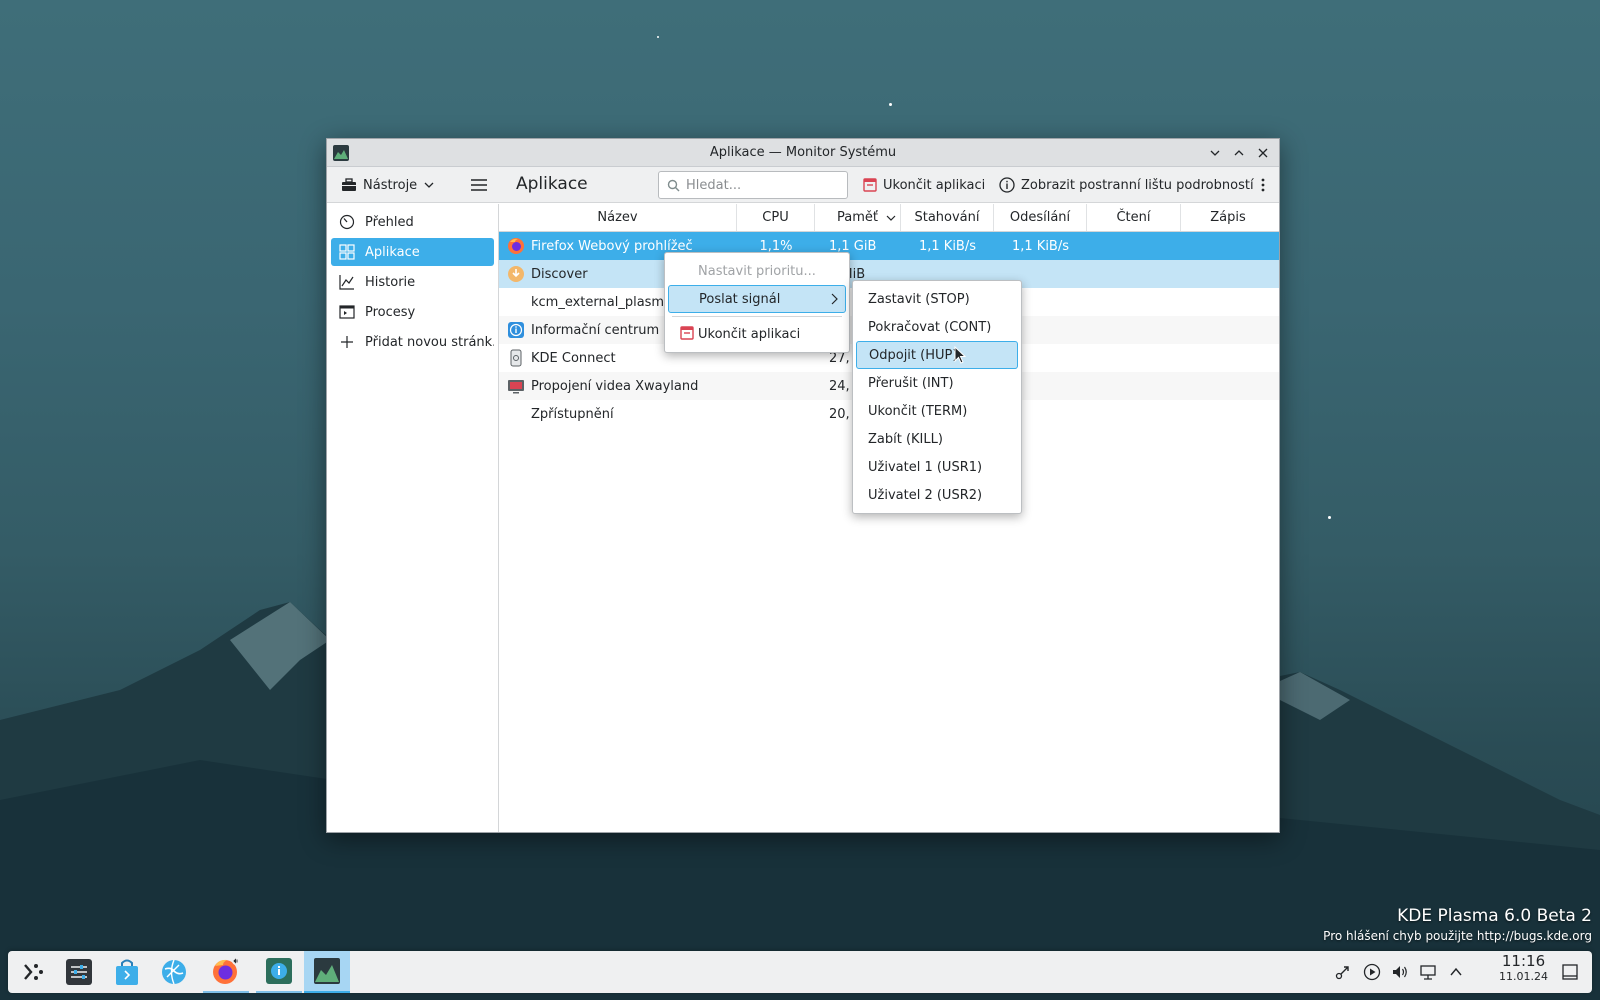 The height and width of the screenshot is (1000, 1600). Describe the element at coordinates (890, 104) in the screenshot. I see `star` at that location.